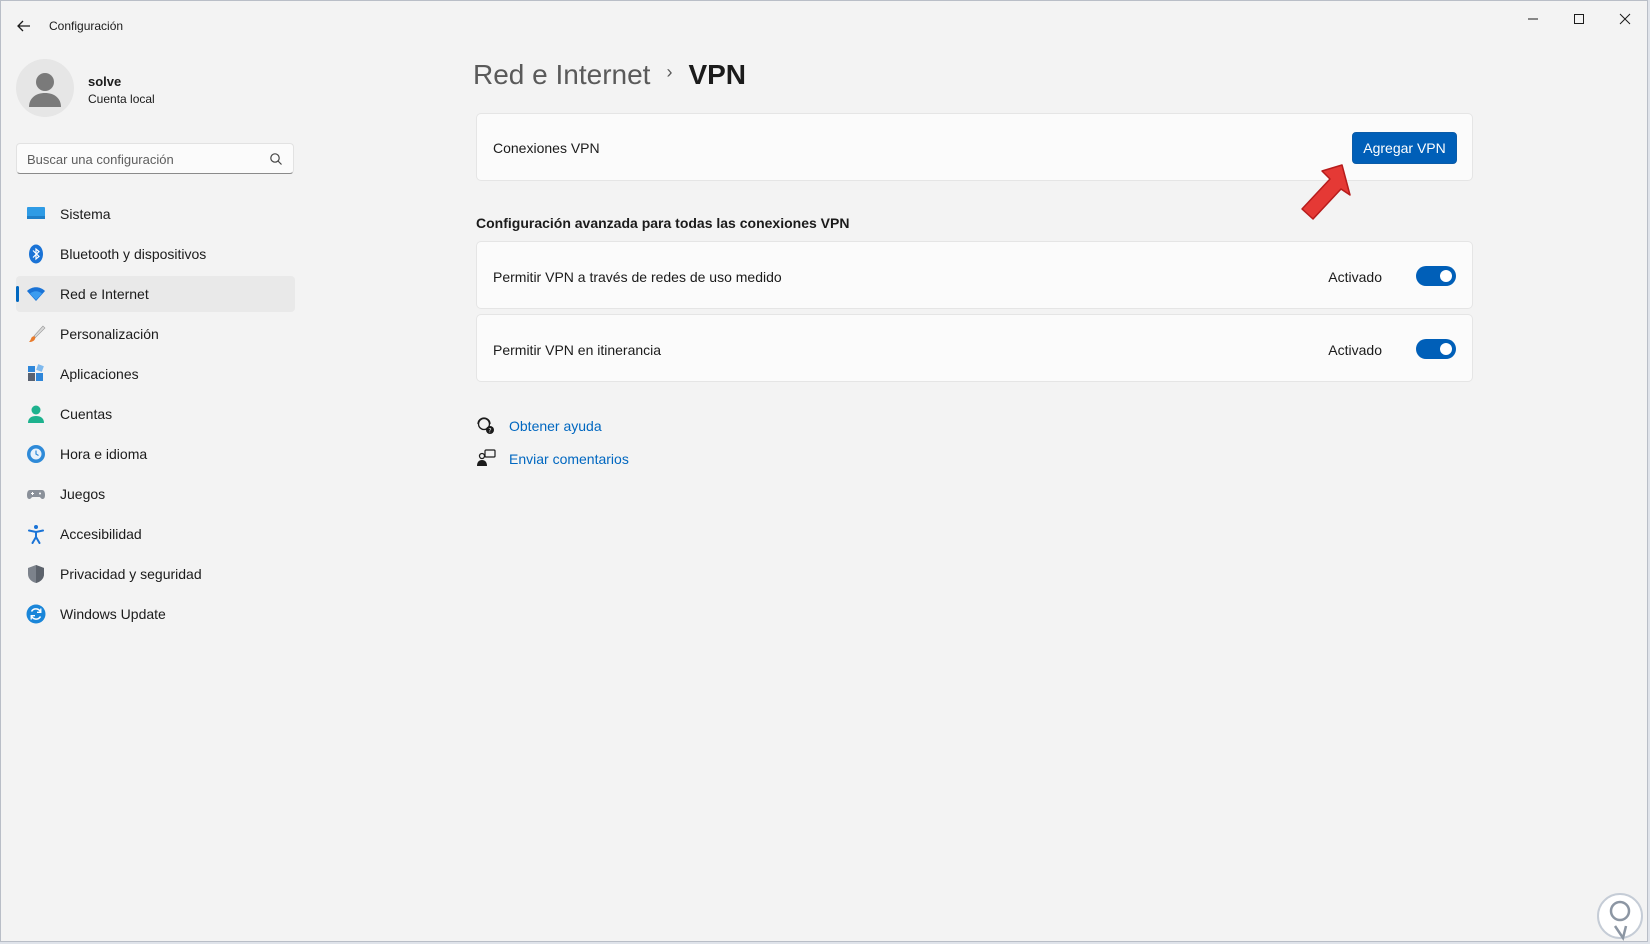  What do you see at coordinates (717, 74) in the screenshot?
I see `page-title: VPN` at bounding box center [717, 74].